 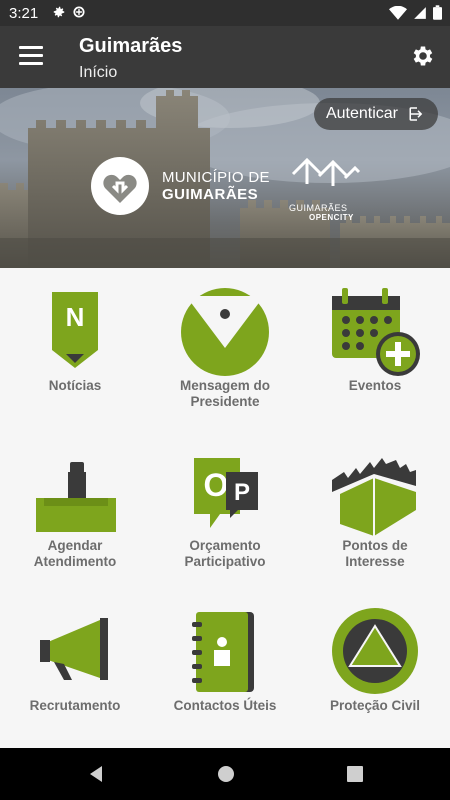 What do you see at coordinates (375, 545) in the screenshot?
I see `tile-label: Pontos de` at bounding box center [375, 545].